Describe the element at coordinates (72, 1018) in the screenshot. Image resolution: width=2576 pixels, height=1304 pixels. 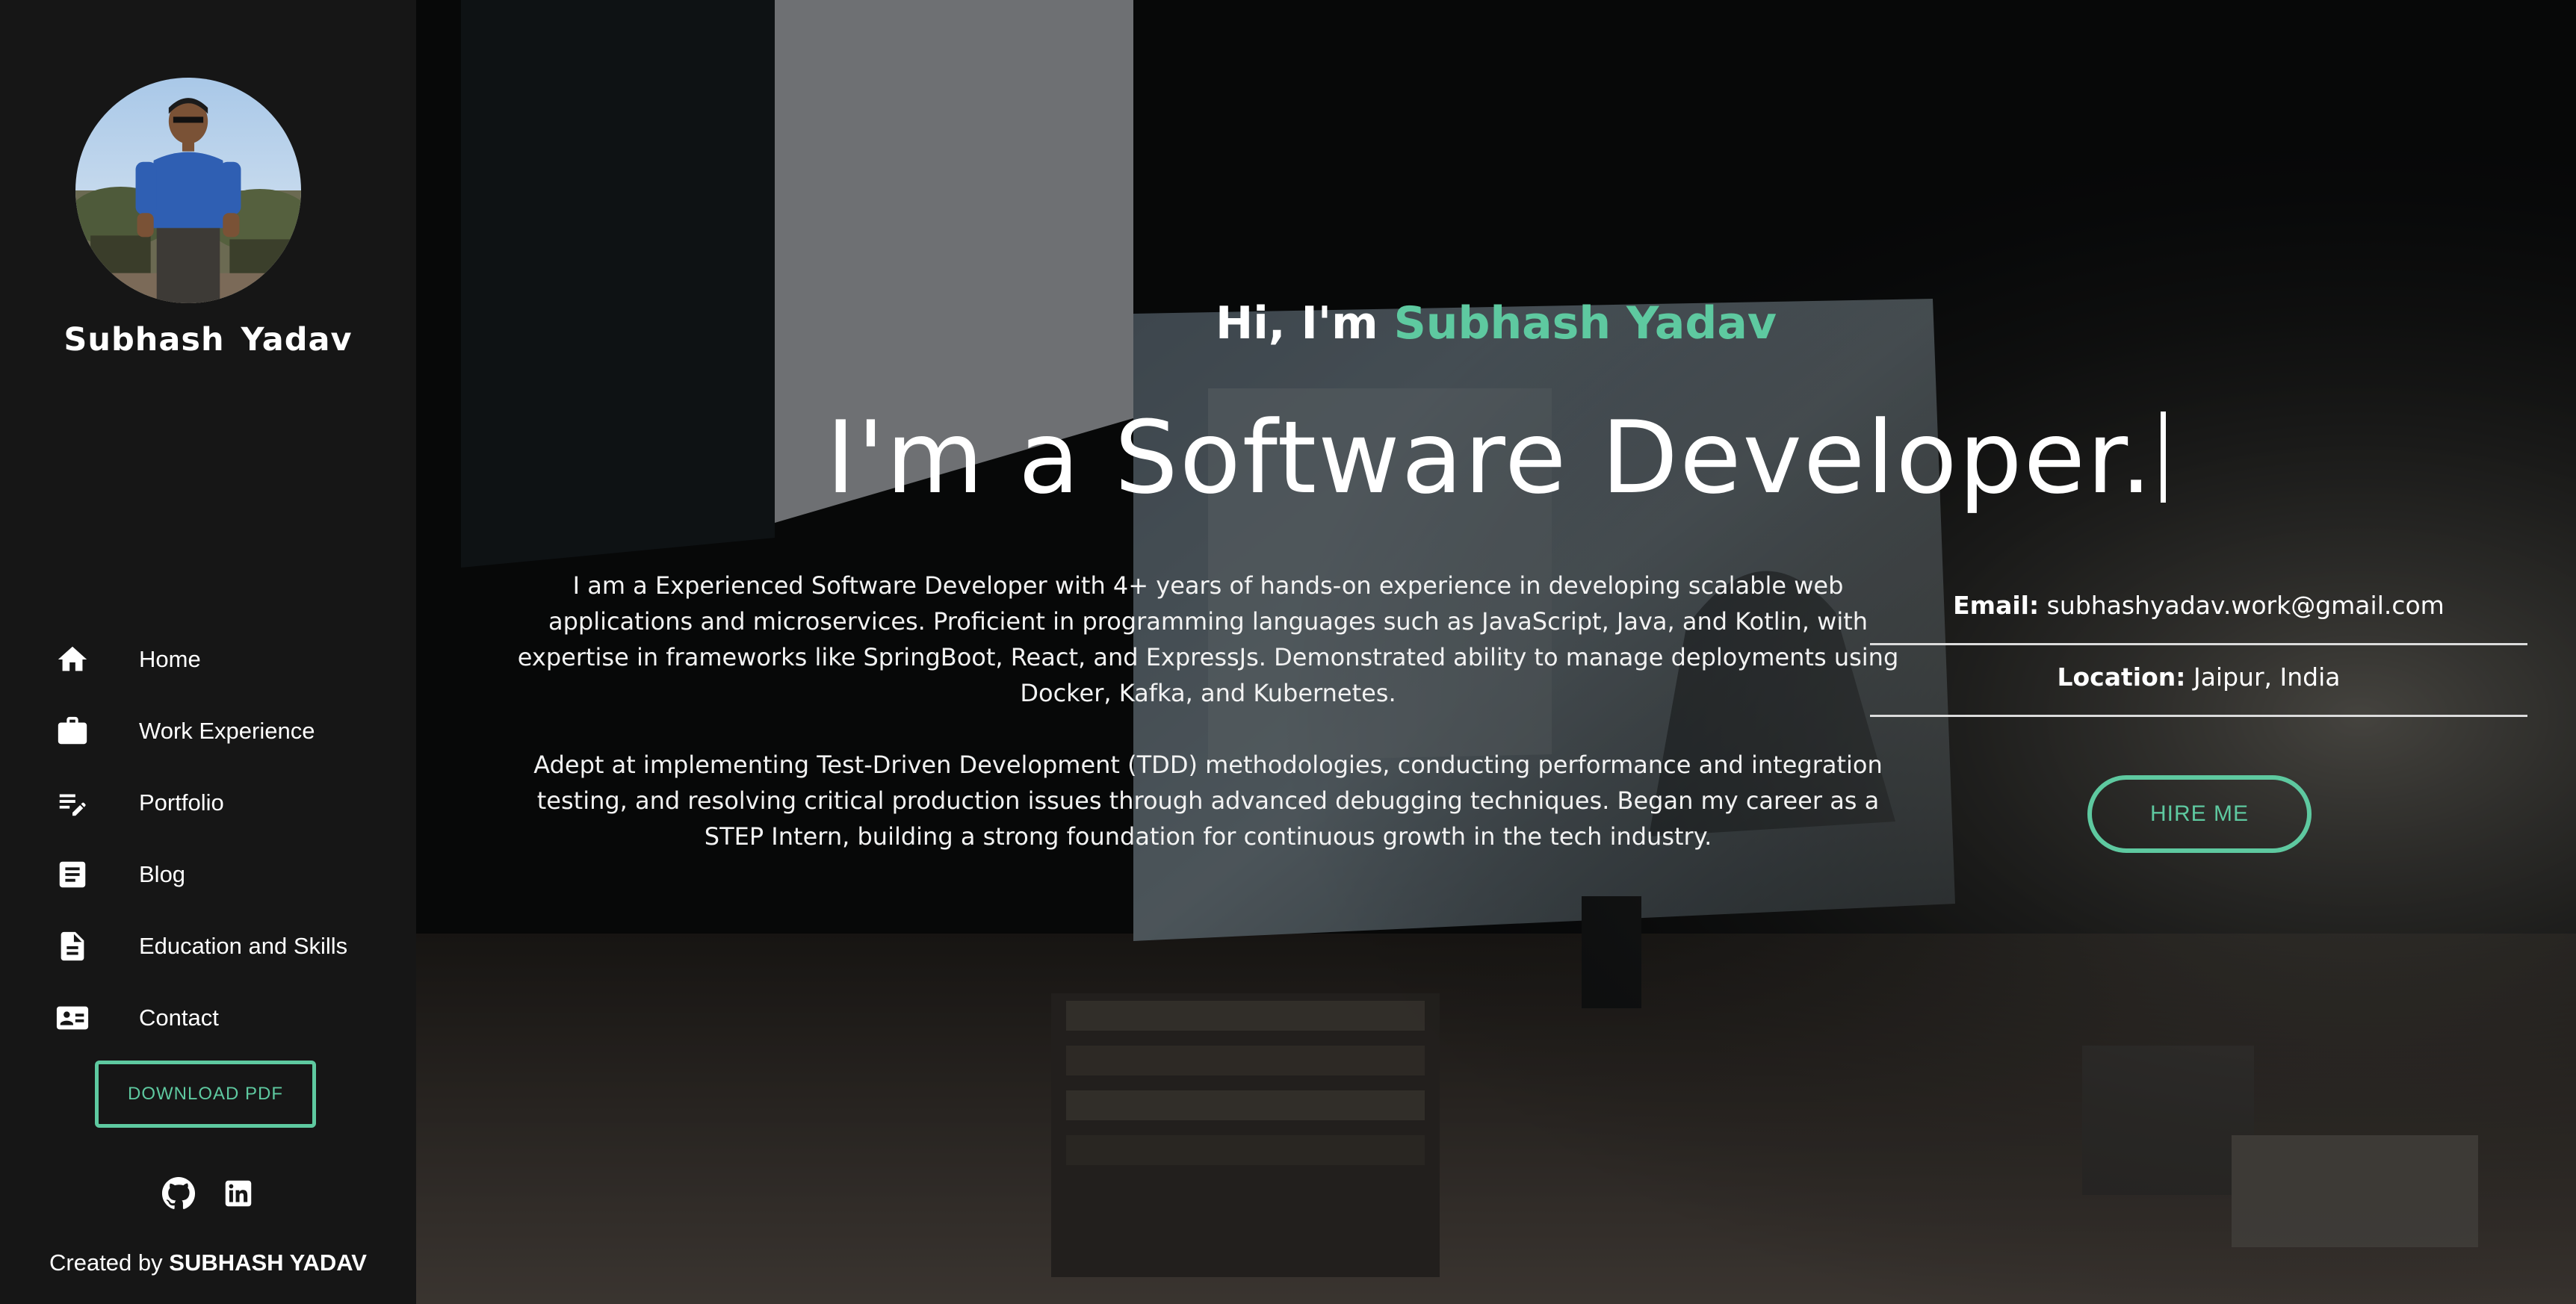
I see `contact-card-icon` at that location.